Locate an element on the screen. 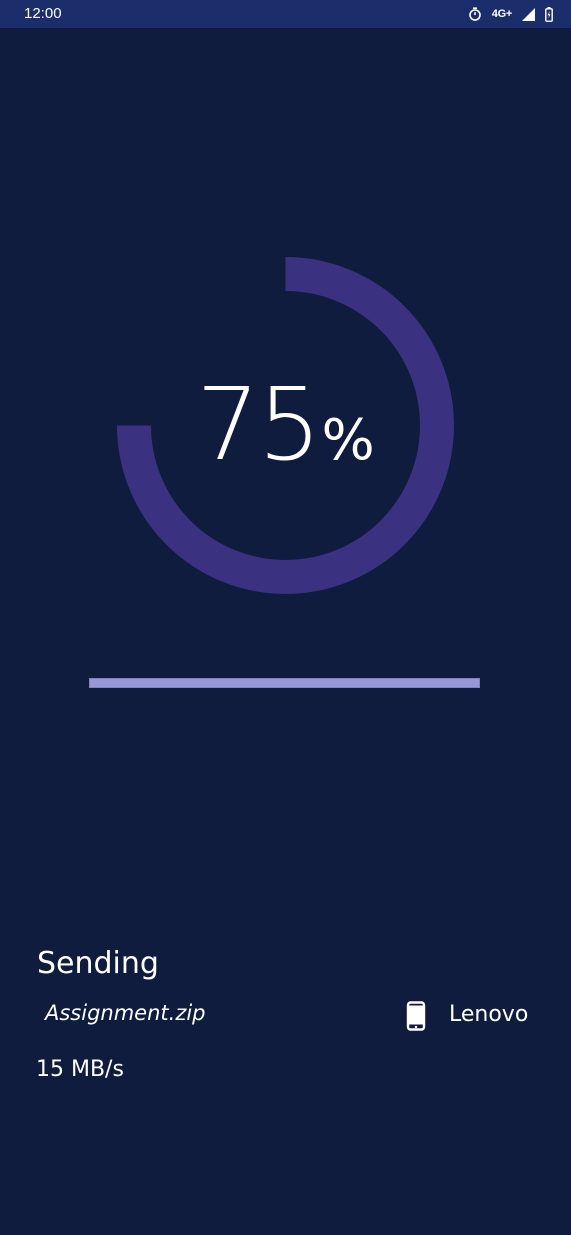 Image resolution: width=571 pixels, height=1235 pixels. alarm-icon is located at coordinates (475, 14).